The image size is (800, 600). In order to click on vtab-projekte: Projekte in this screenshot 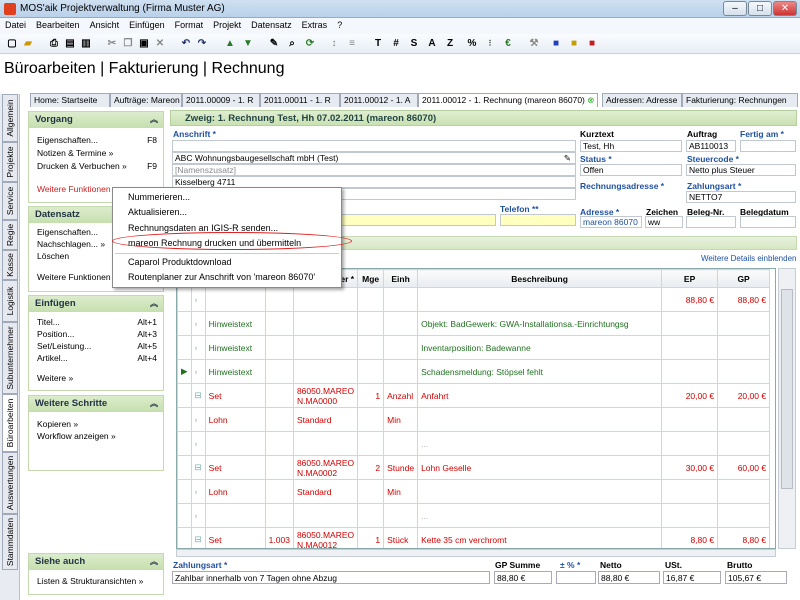, I will do `click(10, 162)`.